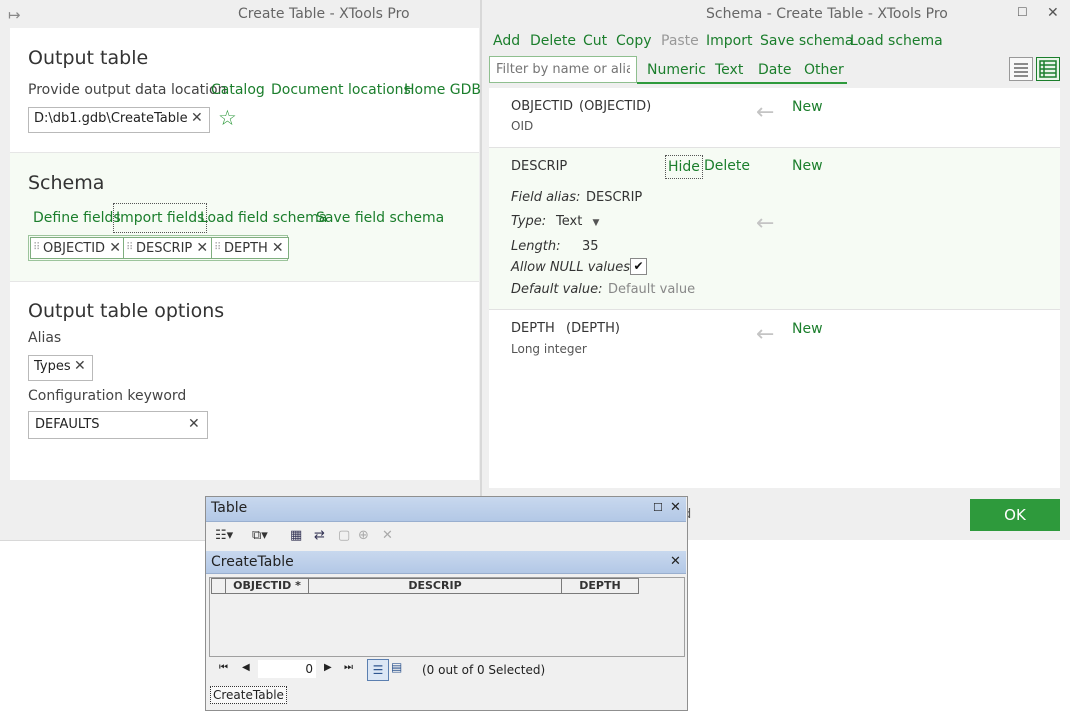  What do you see at coordinates (596, 223) in the screenshot?
I see `dropdown-arrow-icon: ▼` at bounding box center [596, 223].